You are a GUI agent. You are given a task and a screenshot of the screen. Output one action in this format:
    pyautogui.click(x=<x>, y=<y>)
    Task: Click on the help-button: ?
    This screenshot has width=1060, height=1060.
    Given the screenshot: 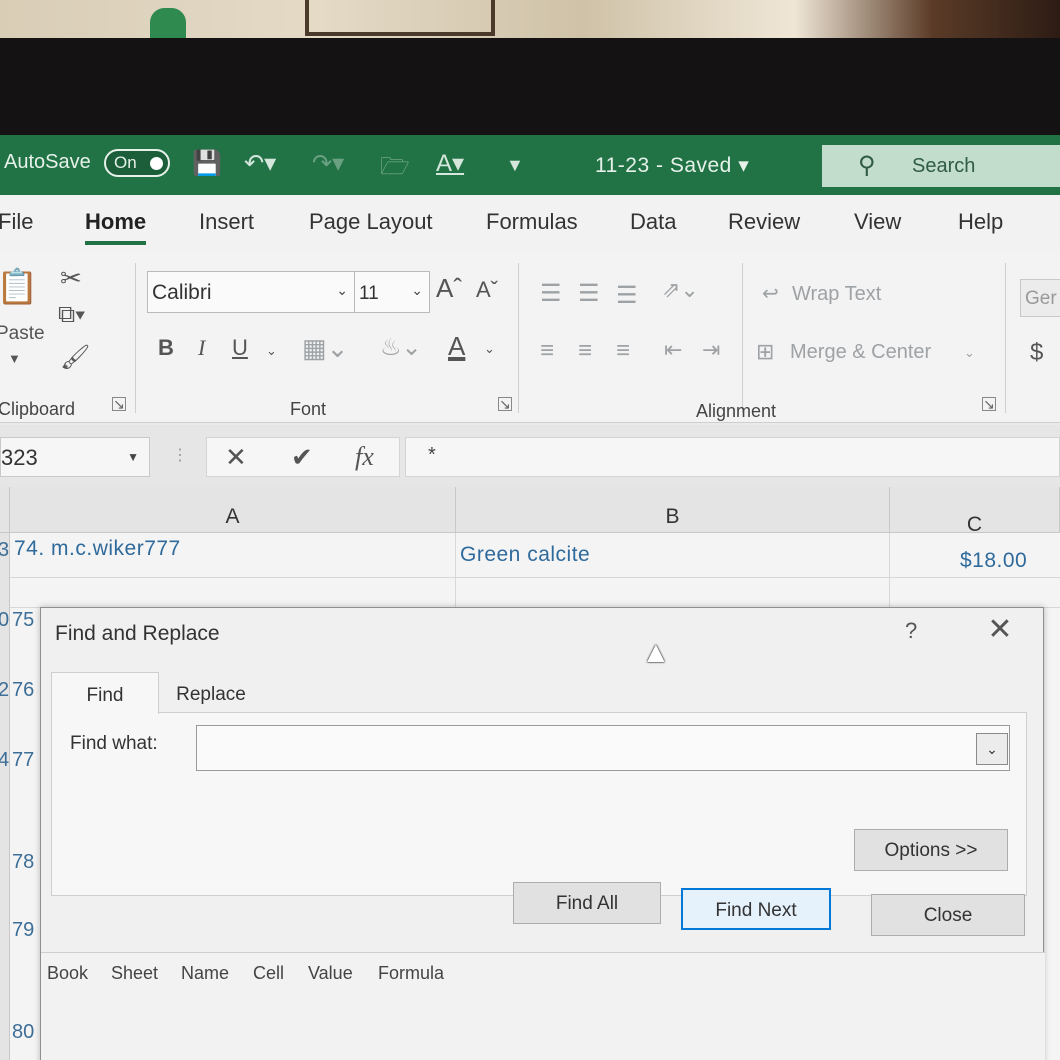 What is the action you would take?
    pyautogui.click(x=911, y=631)
    